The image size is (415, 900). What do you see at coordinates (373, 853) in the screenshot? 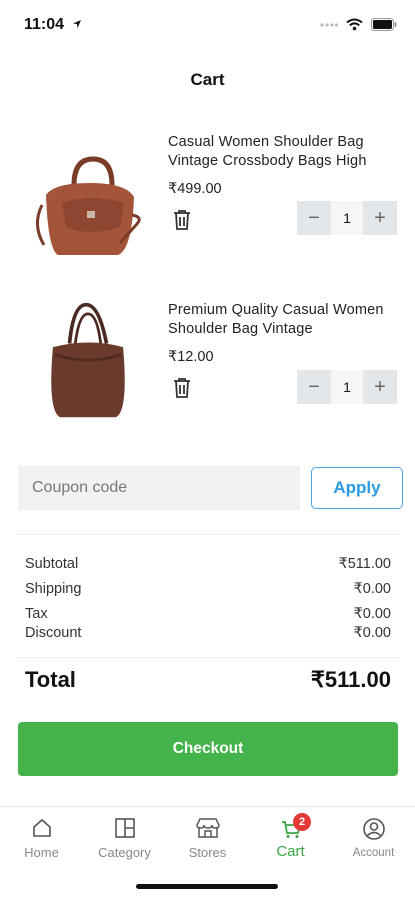
I see `tab-label: Account` at bounding box center [373, 853].